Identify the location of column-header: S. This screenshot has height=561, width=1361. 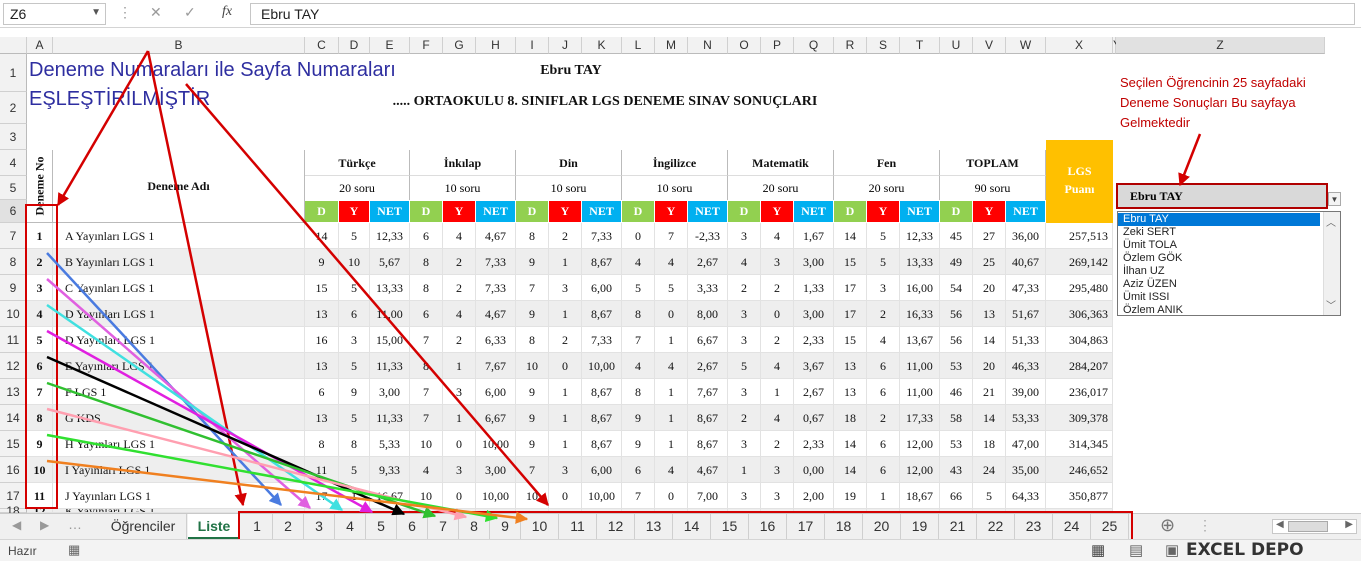
(883, 45).